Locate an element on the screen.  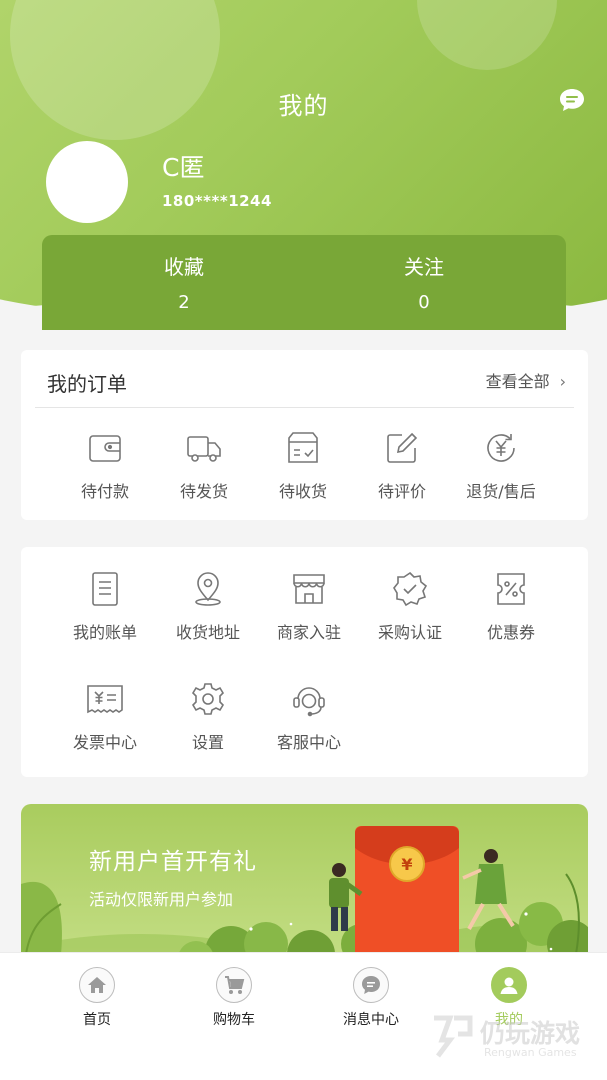
box-icon is located at coordinates (303, 447).